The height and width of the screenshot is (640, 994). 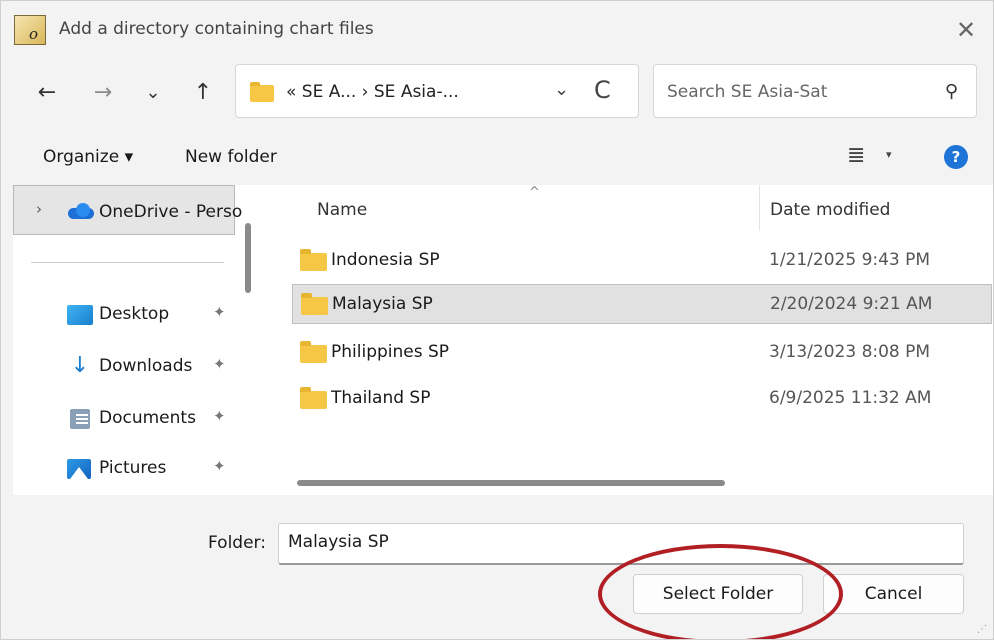 I want to click on file-row-thailand-sp: Thailand SP 6/9/2025 11:32 AM, so click(x=642, y=399).